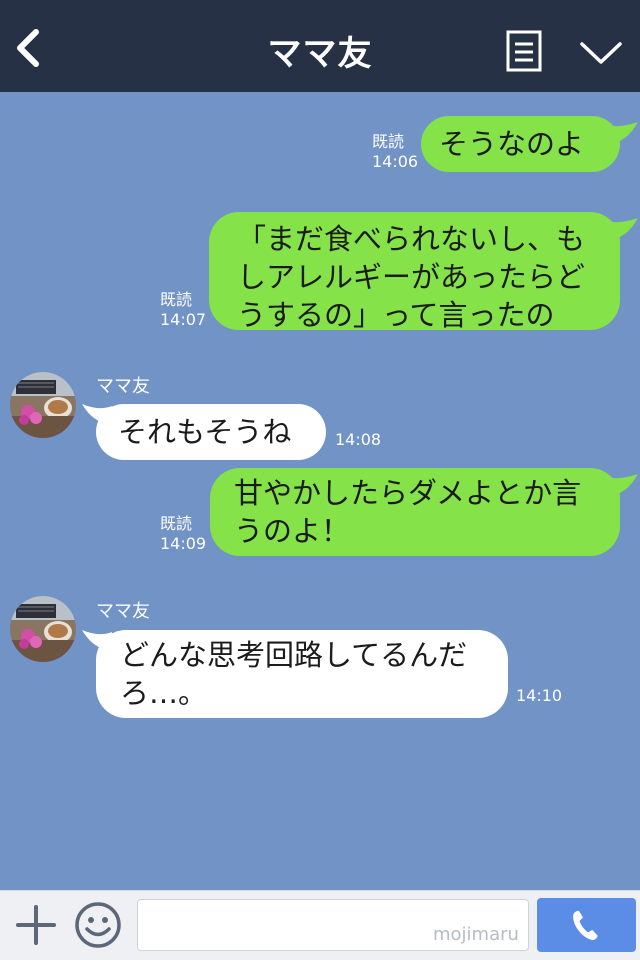 This screenshot has height=960, width=640. I want to click on incoming-message-bubble: どんな思考回路してるんだろ…。, so click(302, 674).